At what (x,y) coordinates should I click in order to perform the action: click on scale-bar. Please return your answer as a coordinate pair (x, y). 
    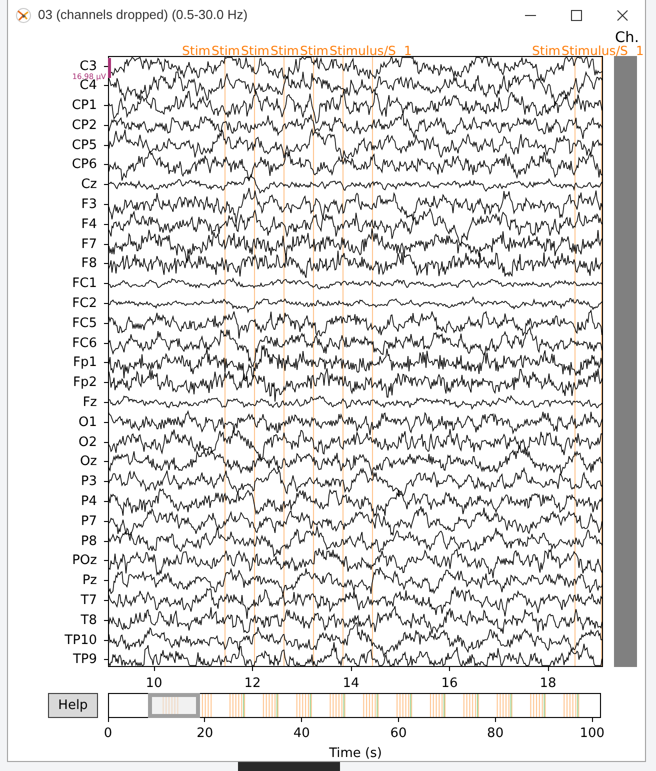
    Looking at the image, I should click on (109, 68).